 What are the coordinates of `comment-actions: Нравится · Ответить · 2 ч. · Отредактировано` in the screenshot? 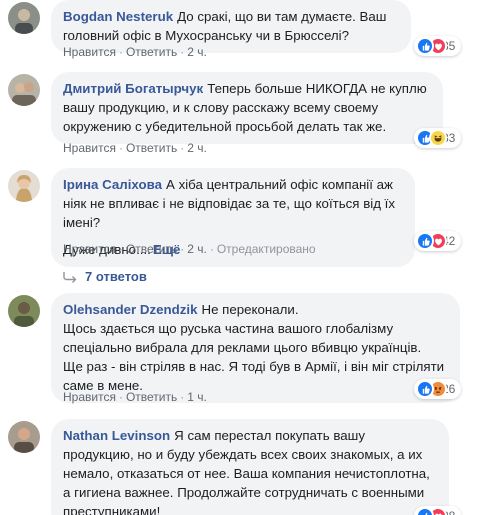 It's located at (189, 249).